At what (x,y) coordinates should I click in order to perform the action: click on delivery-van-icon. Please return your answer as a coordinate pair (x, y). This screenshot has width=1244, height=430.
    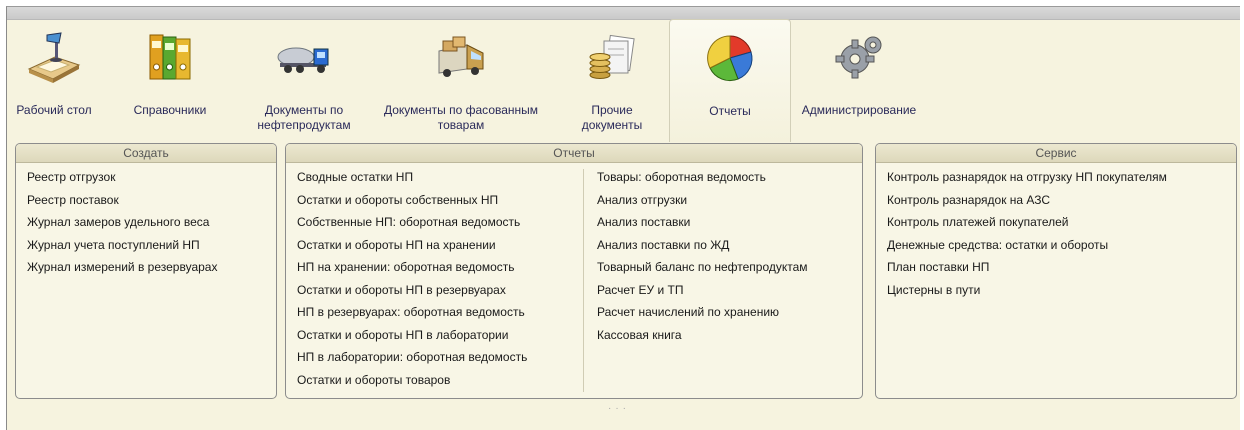
    Looking at the image, I should click on (461, 57).